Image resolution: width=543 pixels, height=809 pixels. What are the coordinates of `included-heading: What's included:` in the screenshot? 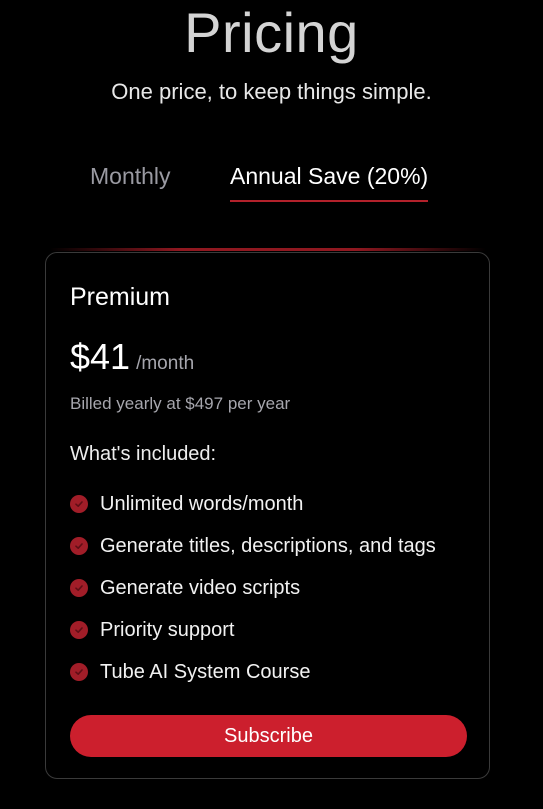 It's located at (143, 454).